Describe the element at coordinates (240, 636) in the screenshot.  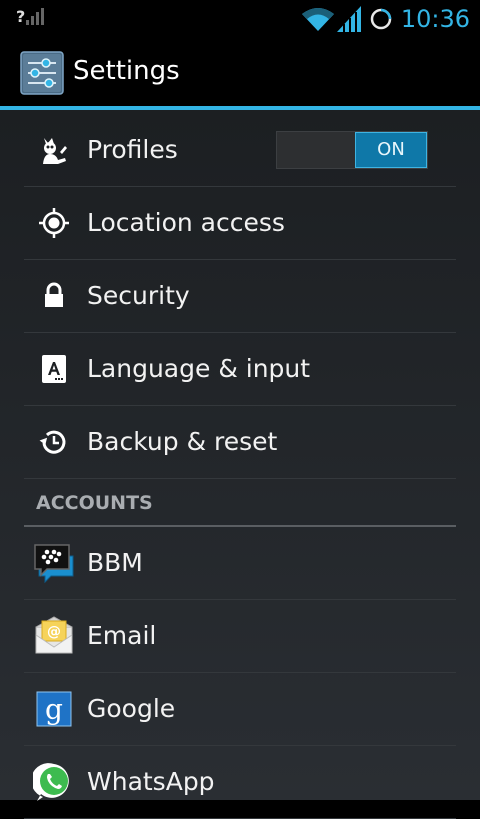
I see `account-item-email: @ Email` at that location.